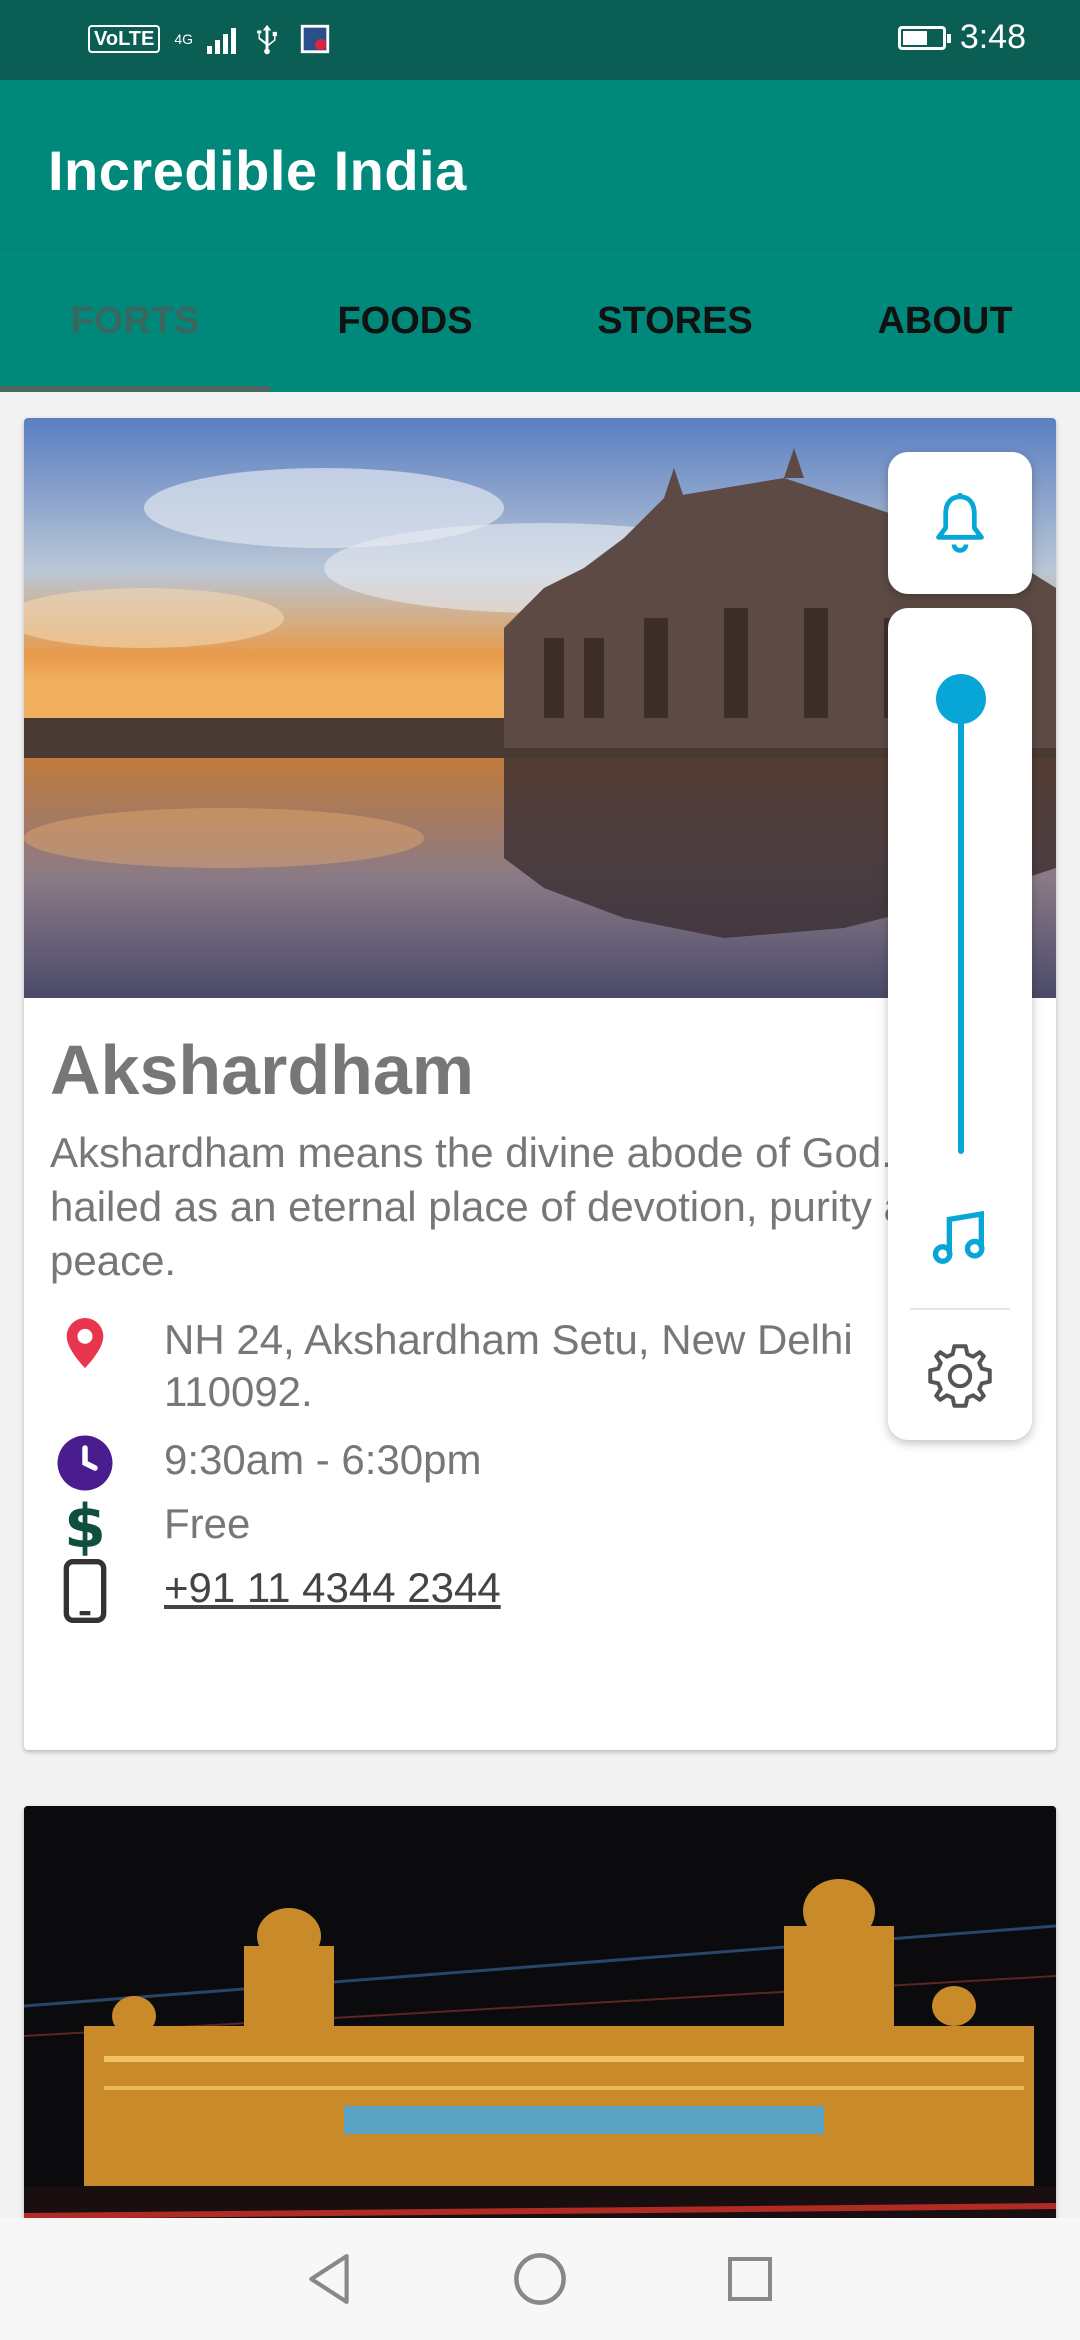 The width and height of the screenshot is (1080, 2340). What do you see at coordinates (924, 37) in the screenshot?
I see `battery-icon` at bounding box center [924, 37].